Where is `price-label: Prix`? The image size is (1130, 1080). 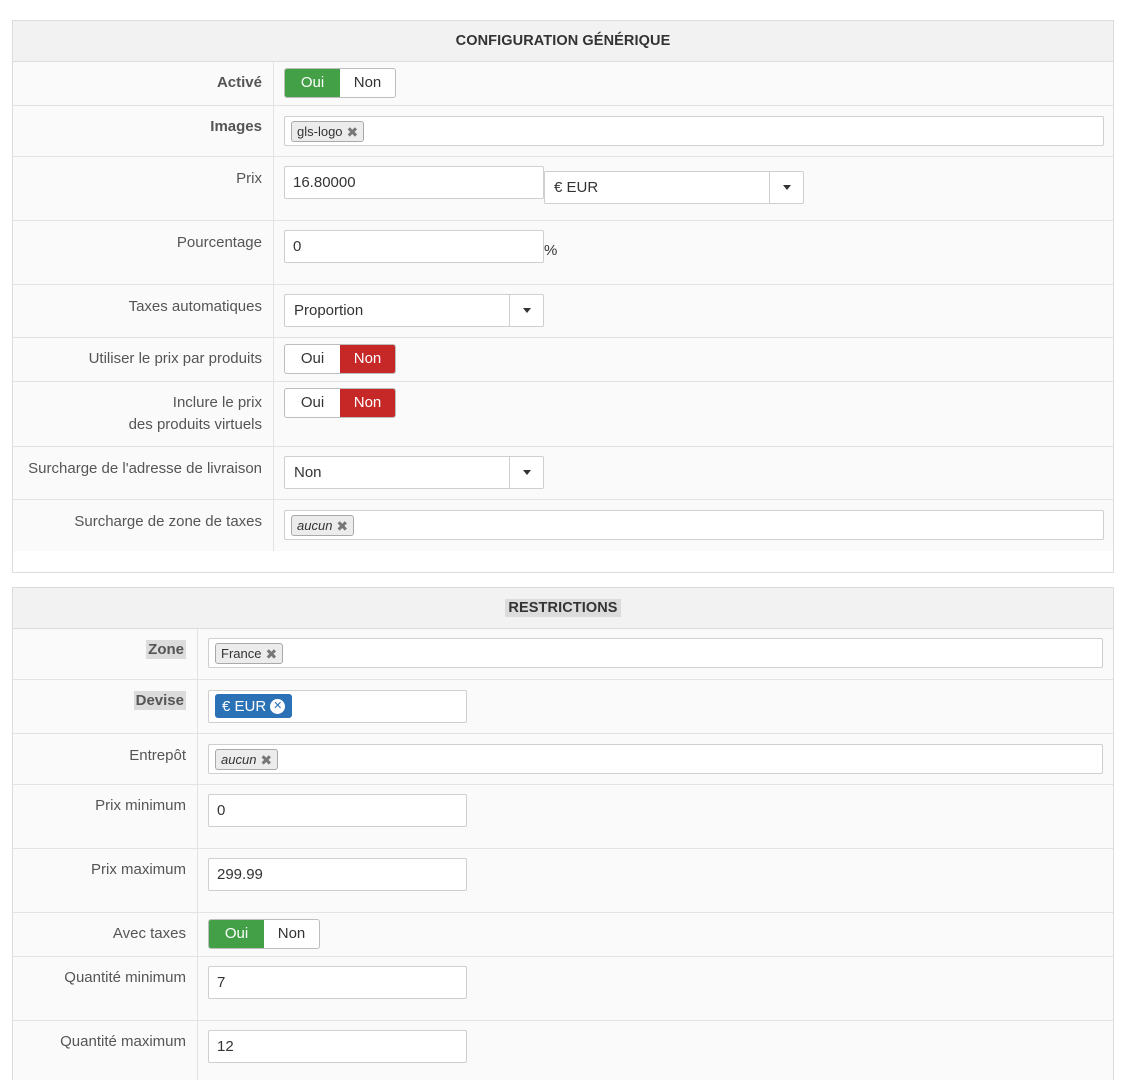 price-label: Prix is located at coordinates (143, 188).